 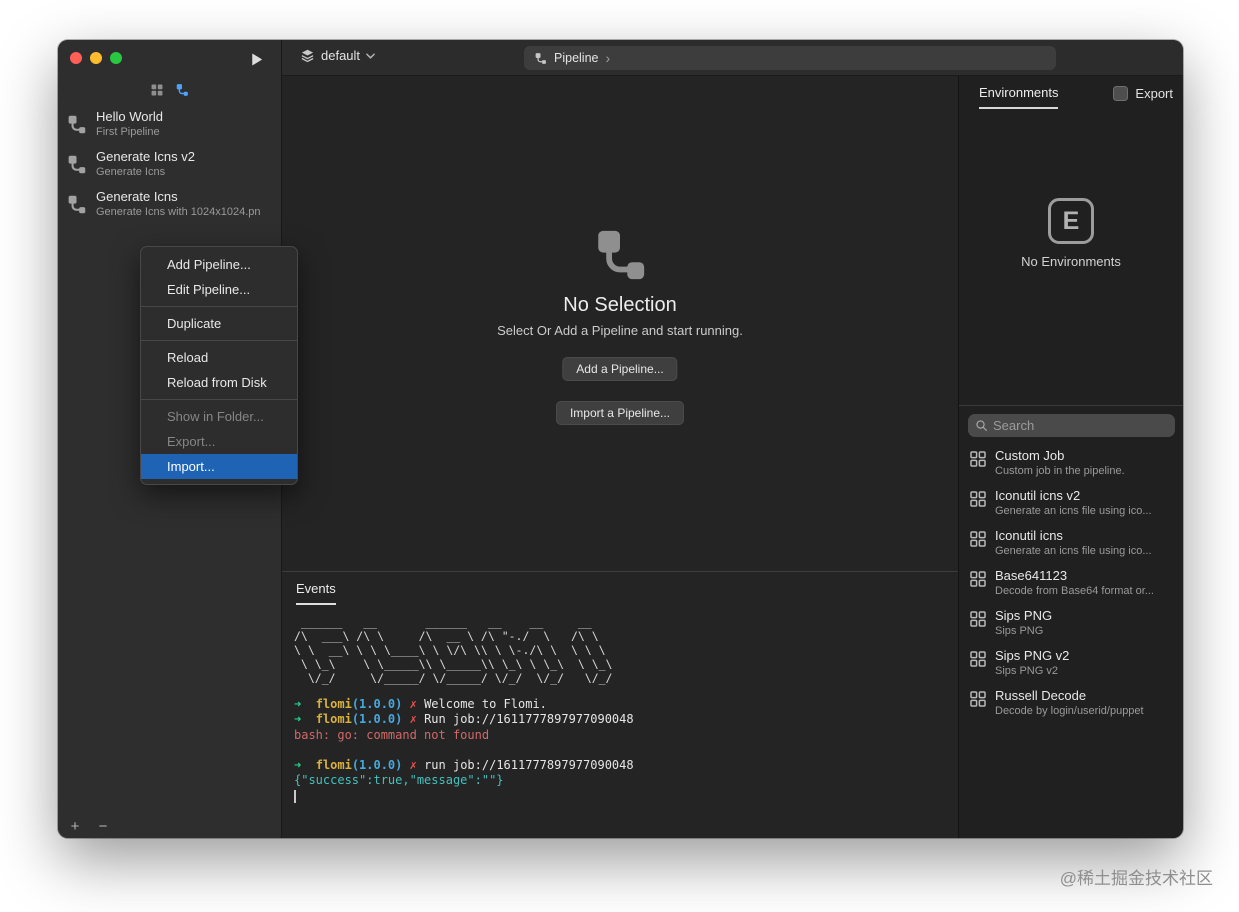 What do you see at coordinates (1080, 425) in the screenshot?
I see `search-input` at bounding box center [1080, 425].